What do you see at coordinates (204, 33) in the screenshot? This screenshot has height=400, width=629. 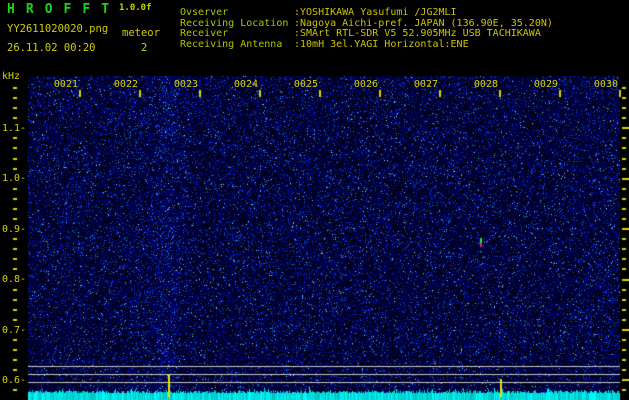 I see `info-label: Receiver` at bounding box center [204, 33].